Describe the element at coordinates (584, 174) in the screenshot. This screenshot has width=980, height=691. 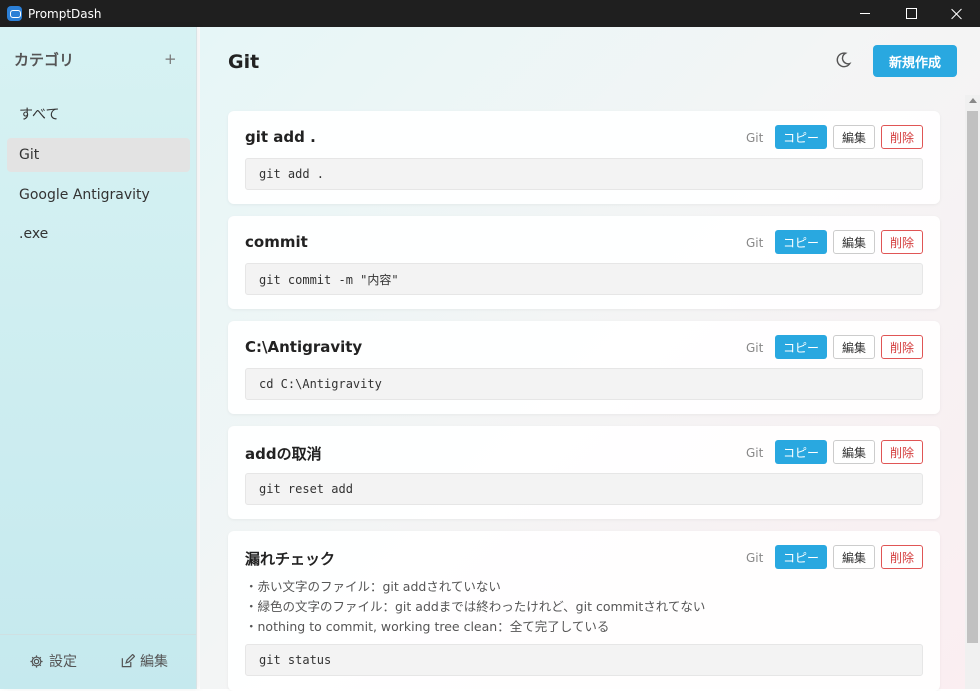
I see `code-block: git add .` at that location.